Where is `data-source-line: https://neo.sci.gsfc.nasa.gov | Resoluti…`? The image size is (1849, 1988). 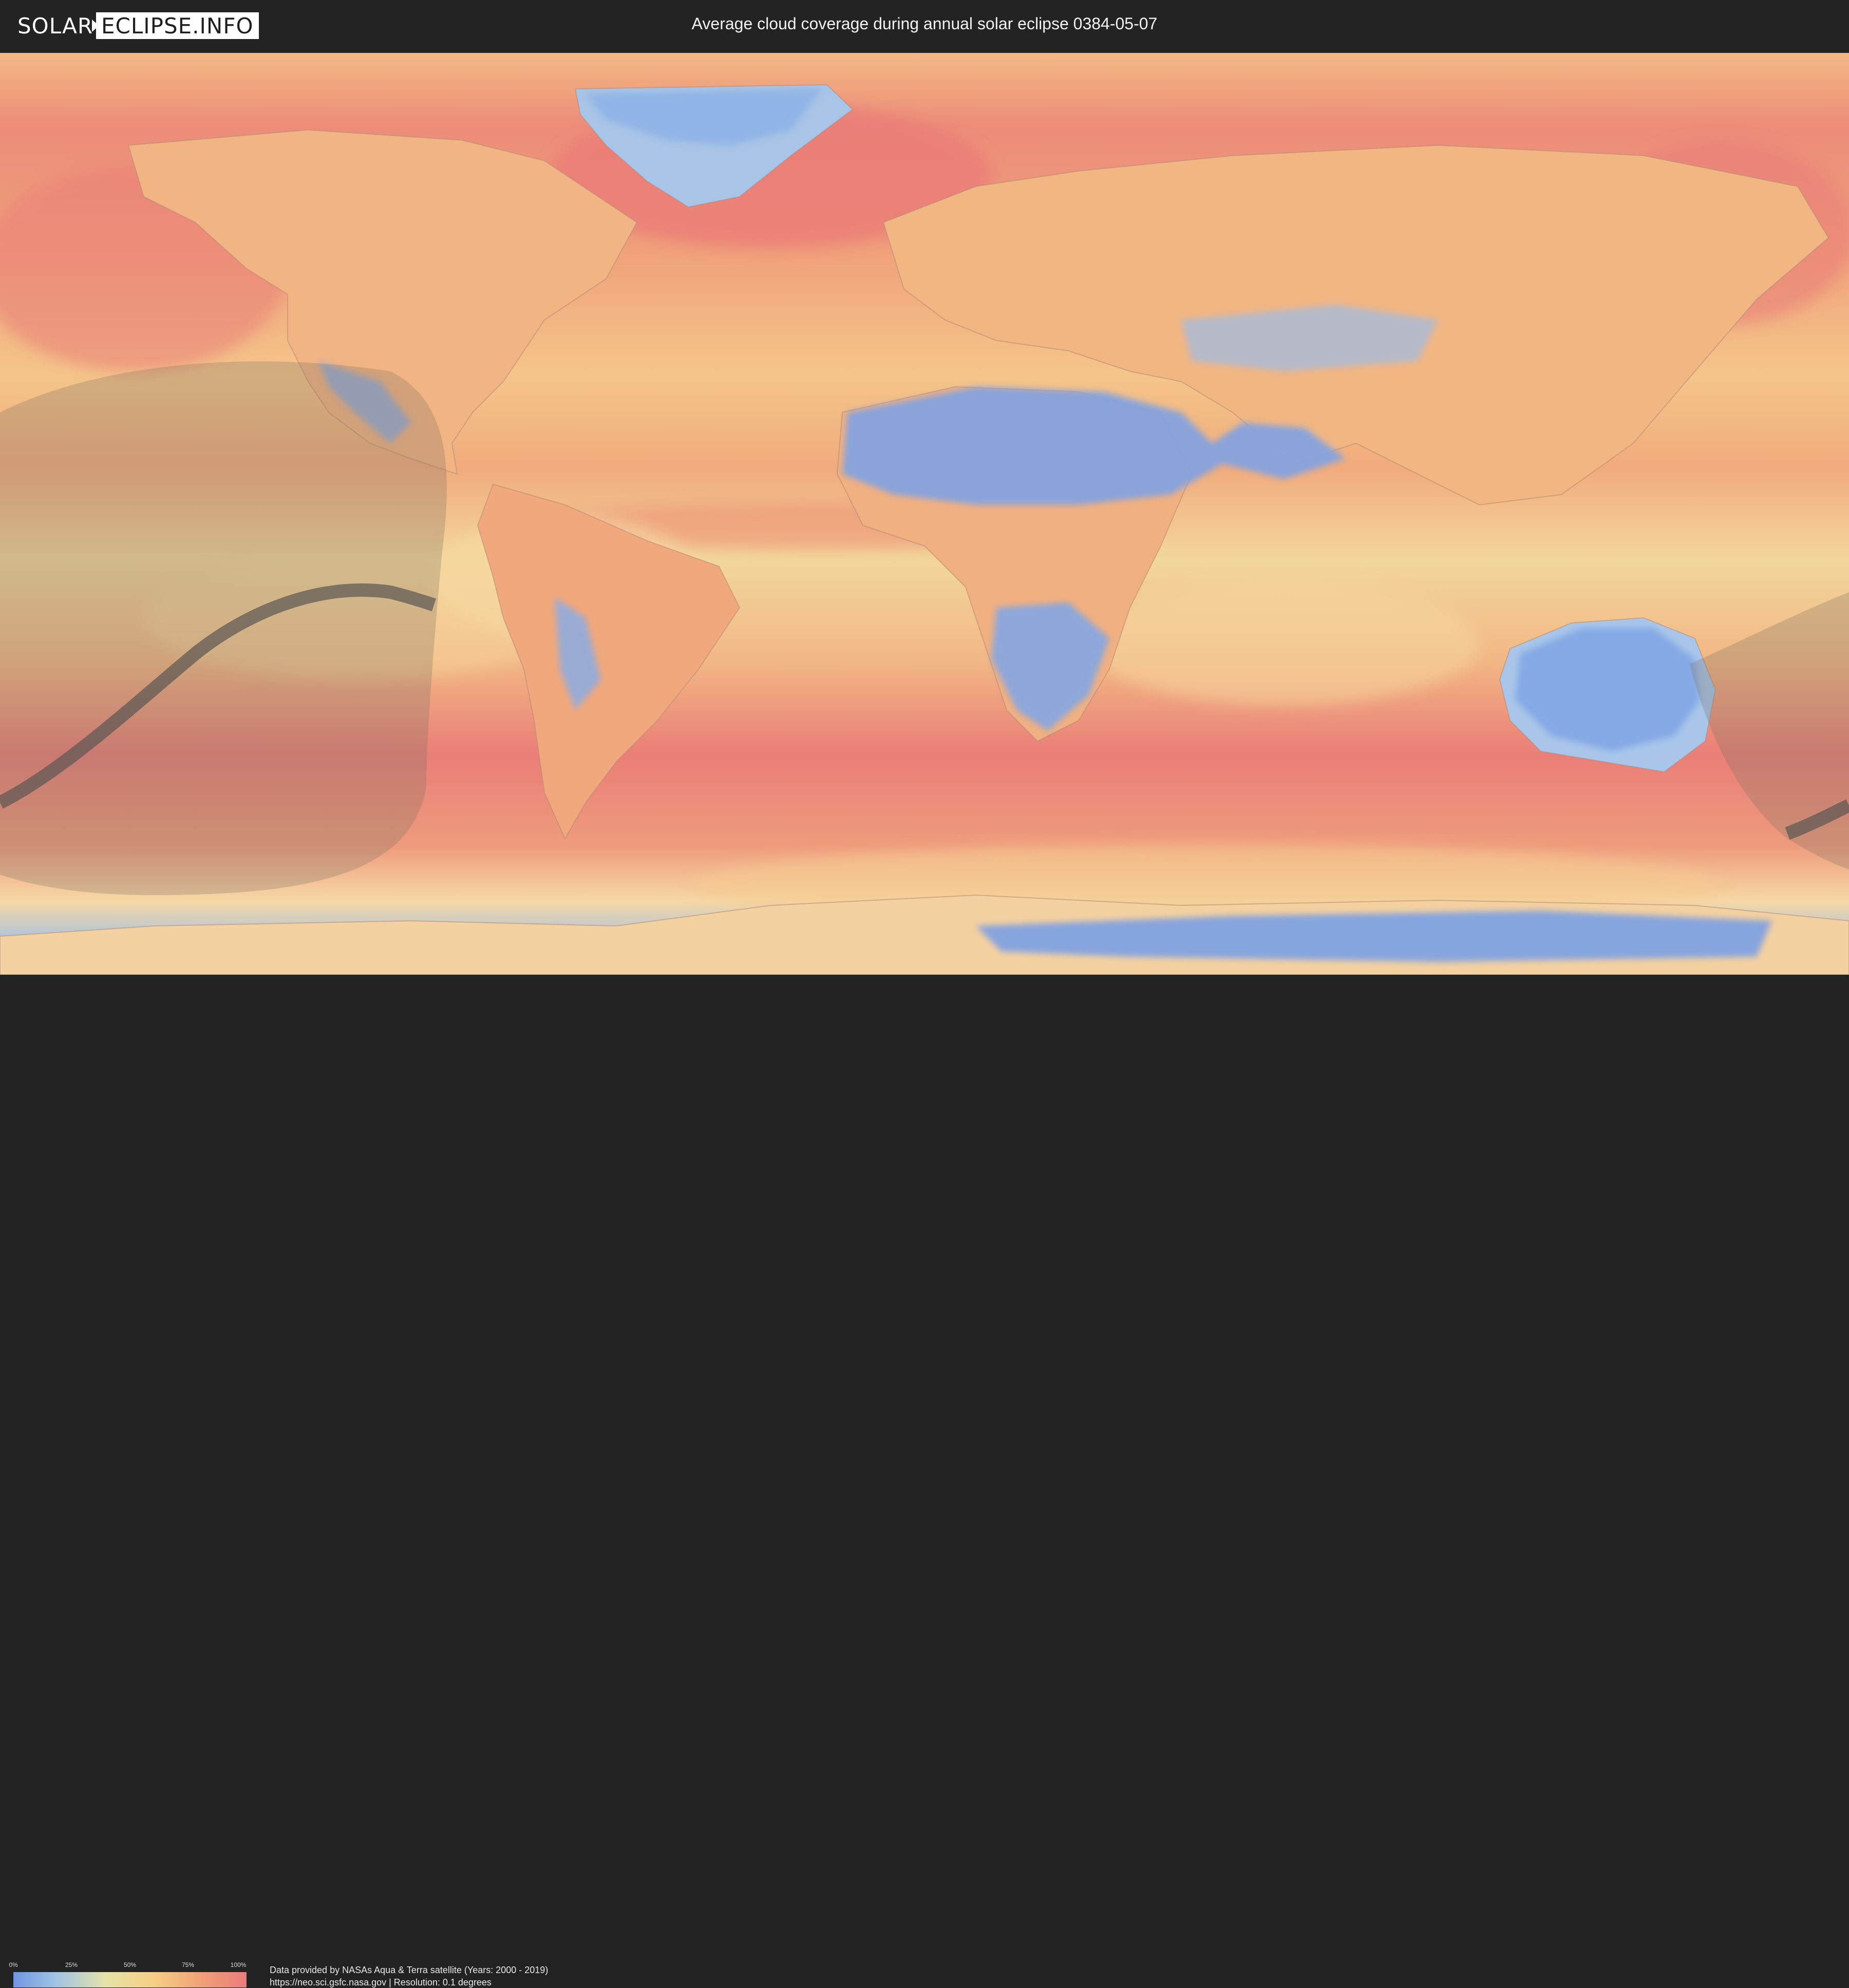 data-source-line: https://neo.sci.gsfc.nasa.gov | Resoluti… is located at coordinates (381, 1982).